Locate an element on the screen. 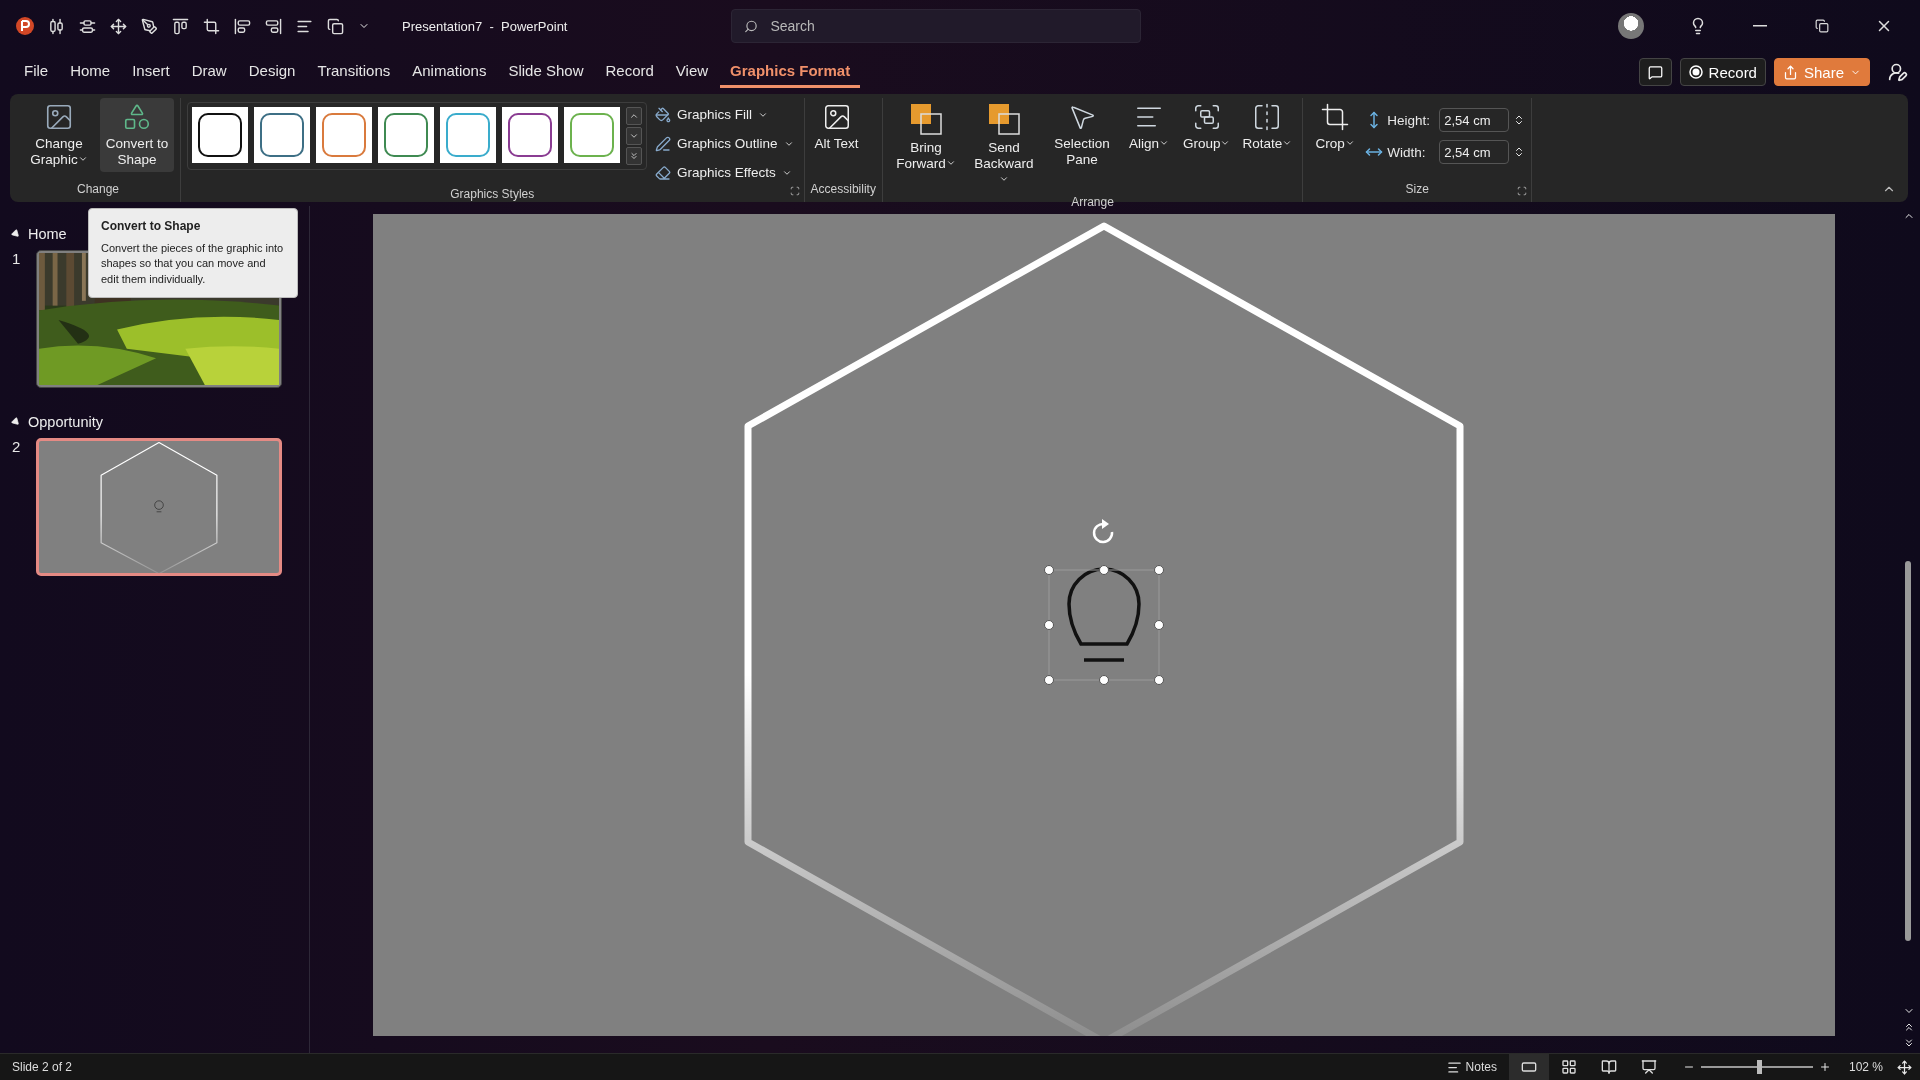 The width and height of the screenshot is (1920, 1080). tooltip-title: Convert to Shape is located at coordinates (151, 226).